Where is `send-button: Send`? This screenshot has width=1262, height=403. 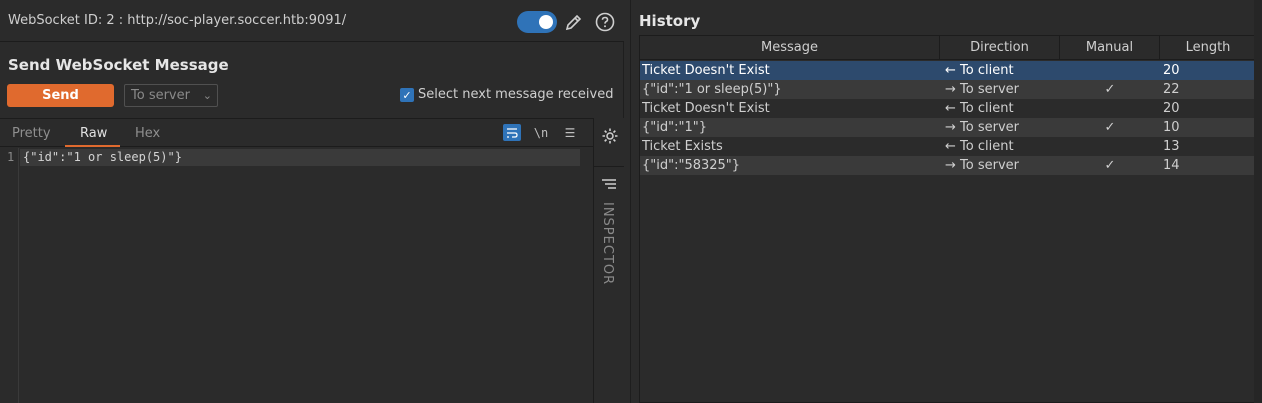
send-button: Send is located at coordinates (60, 95).